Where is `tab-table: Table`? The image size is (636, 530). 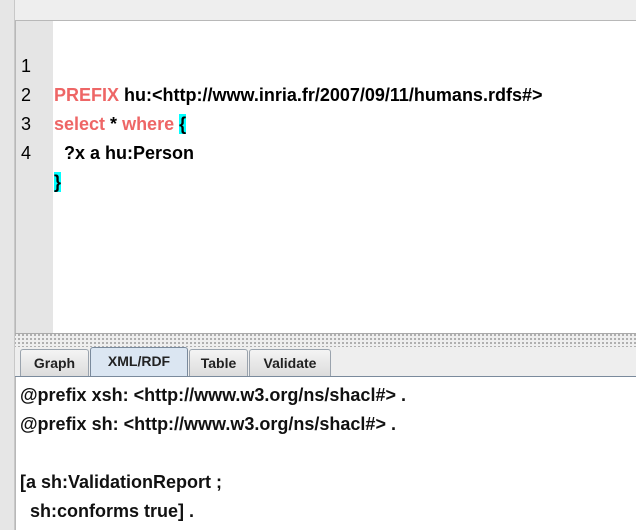
tab-table: Table is located at coordinates (218, 362).